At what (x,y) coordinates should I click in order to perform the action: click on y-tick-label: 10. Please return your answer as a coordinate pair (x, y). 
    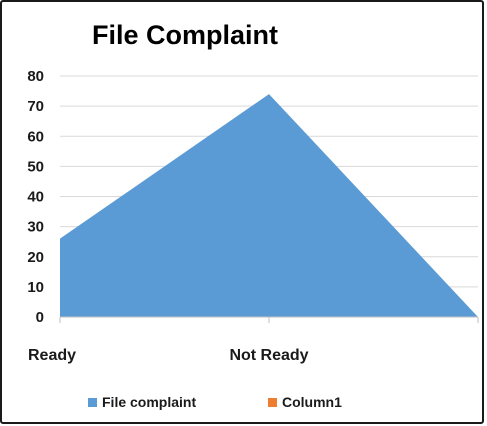
    Looking at the image, I should click on (35, 287).